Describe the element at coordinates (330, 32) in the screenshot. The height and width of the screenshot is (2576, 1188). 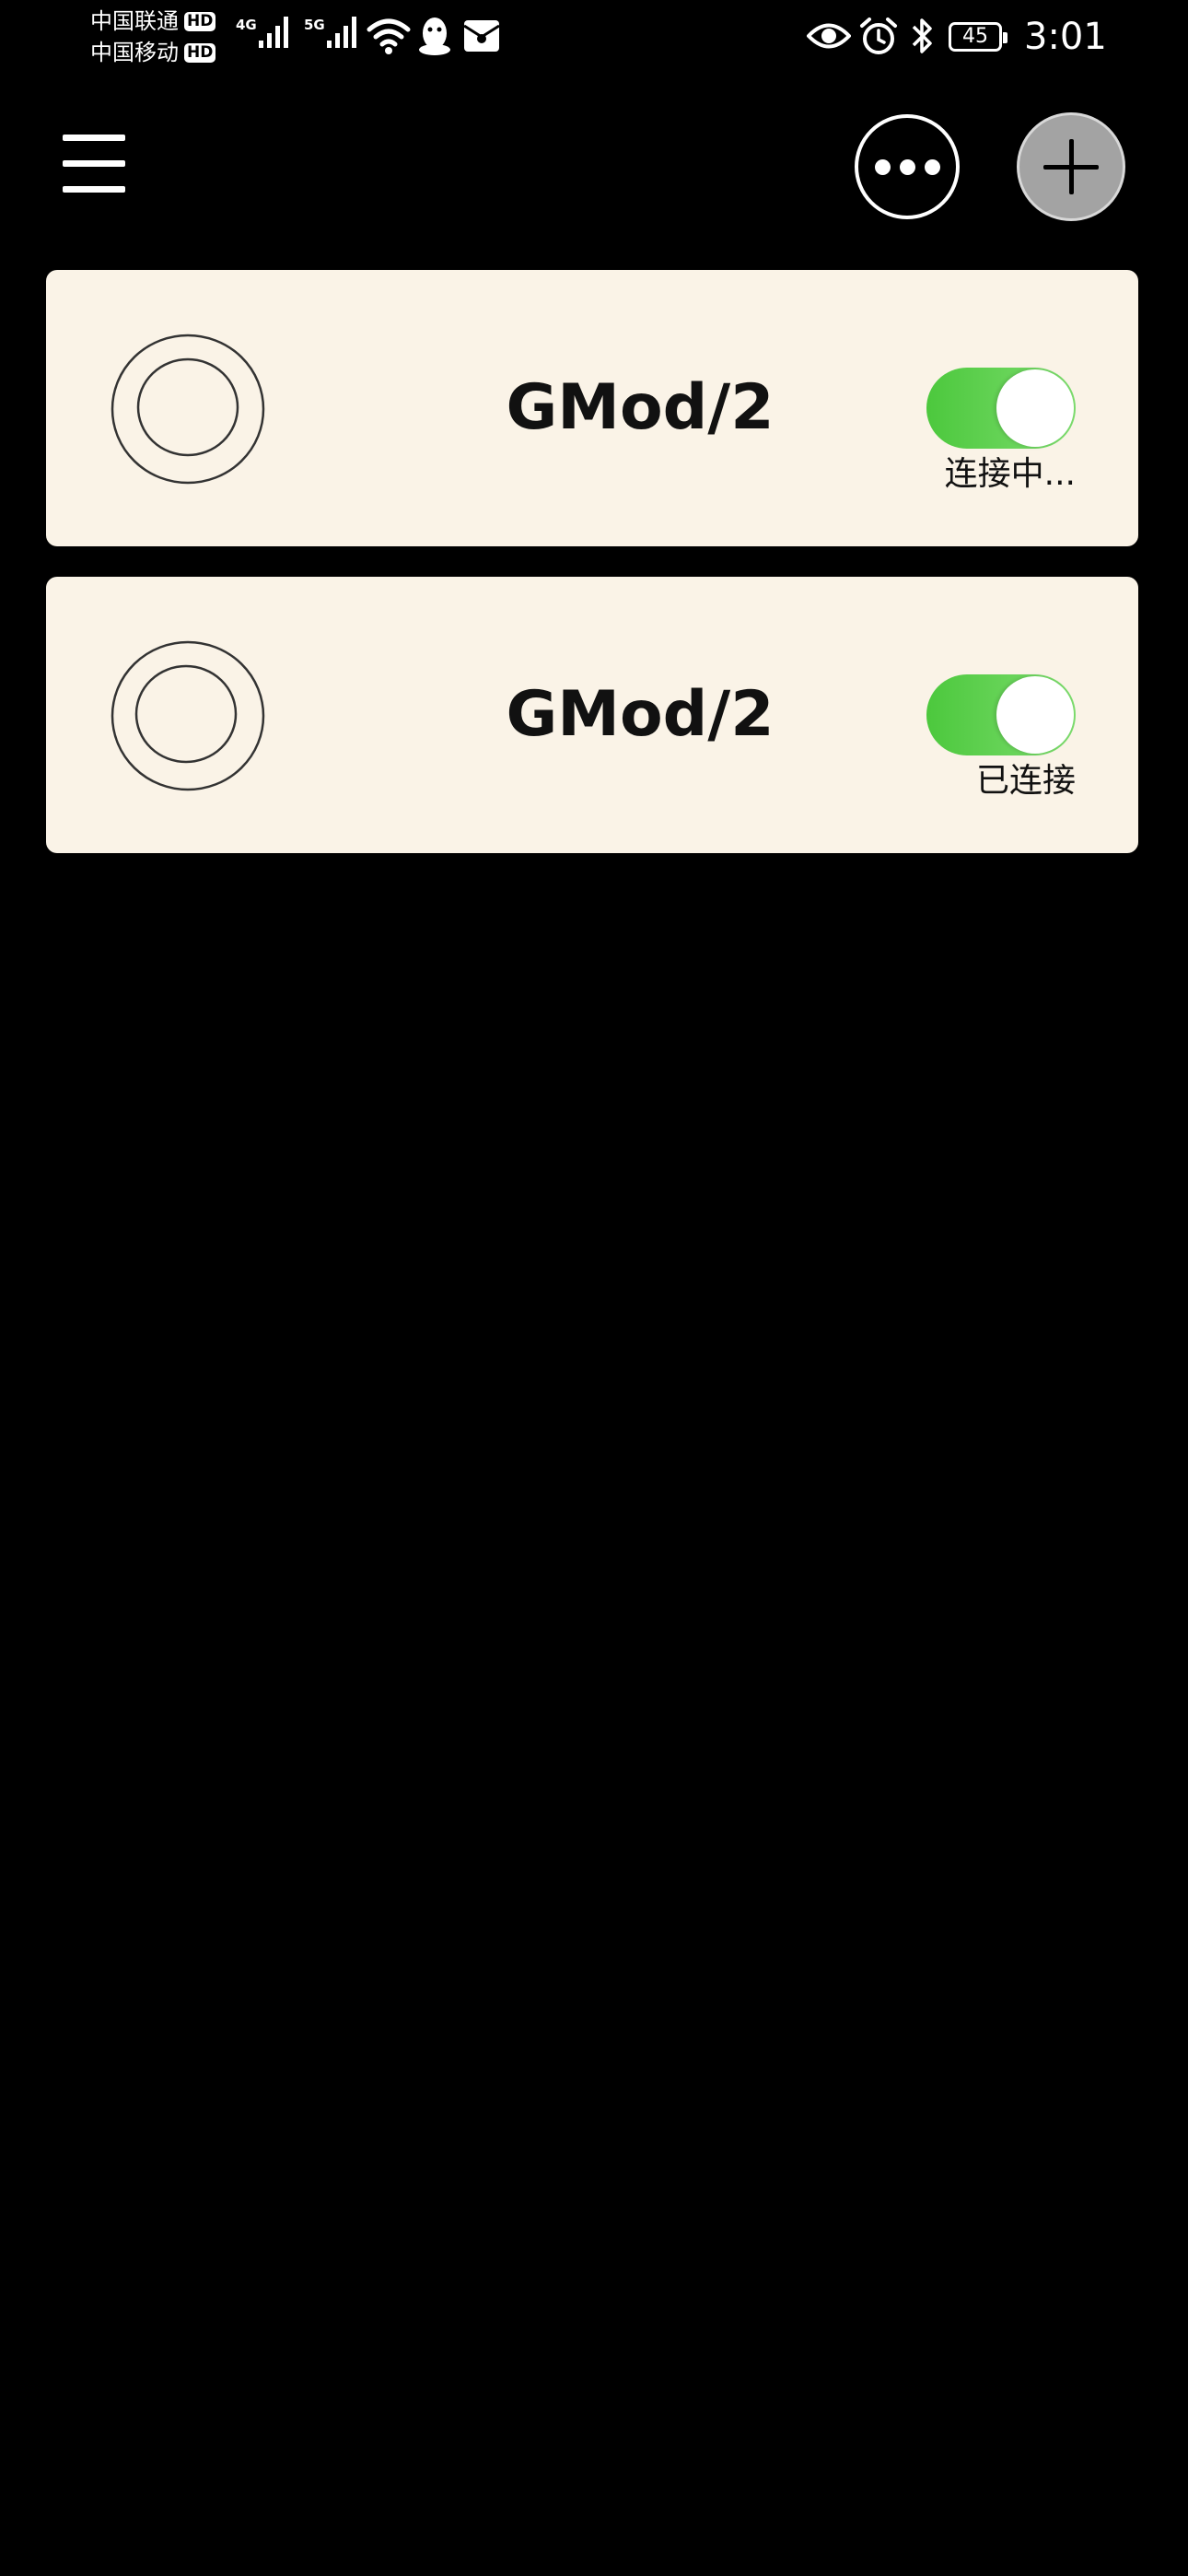
I see `signal-5g-icon: 5G` at that location.